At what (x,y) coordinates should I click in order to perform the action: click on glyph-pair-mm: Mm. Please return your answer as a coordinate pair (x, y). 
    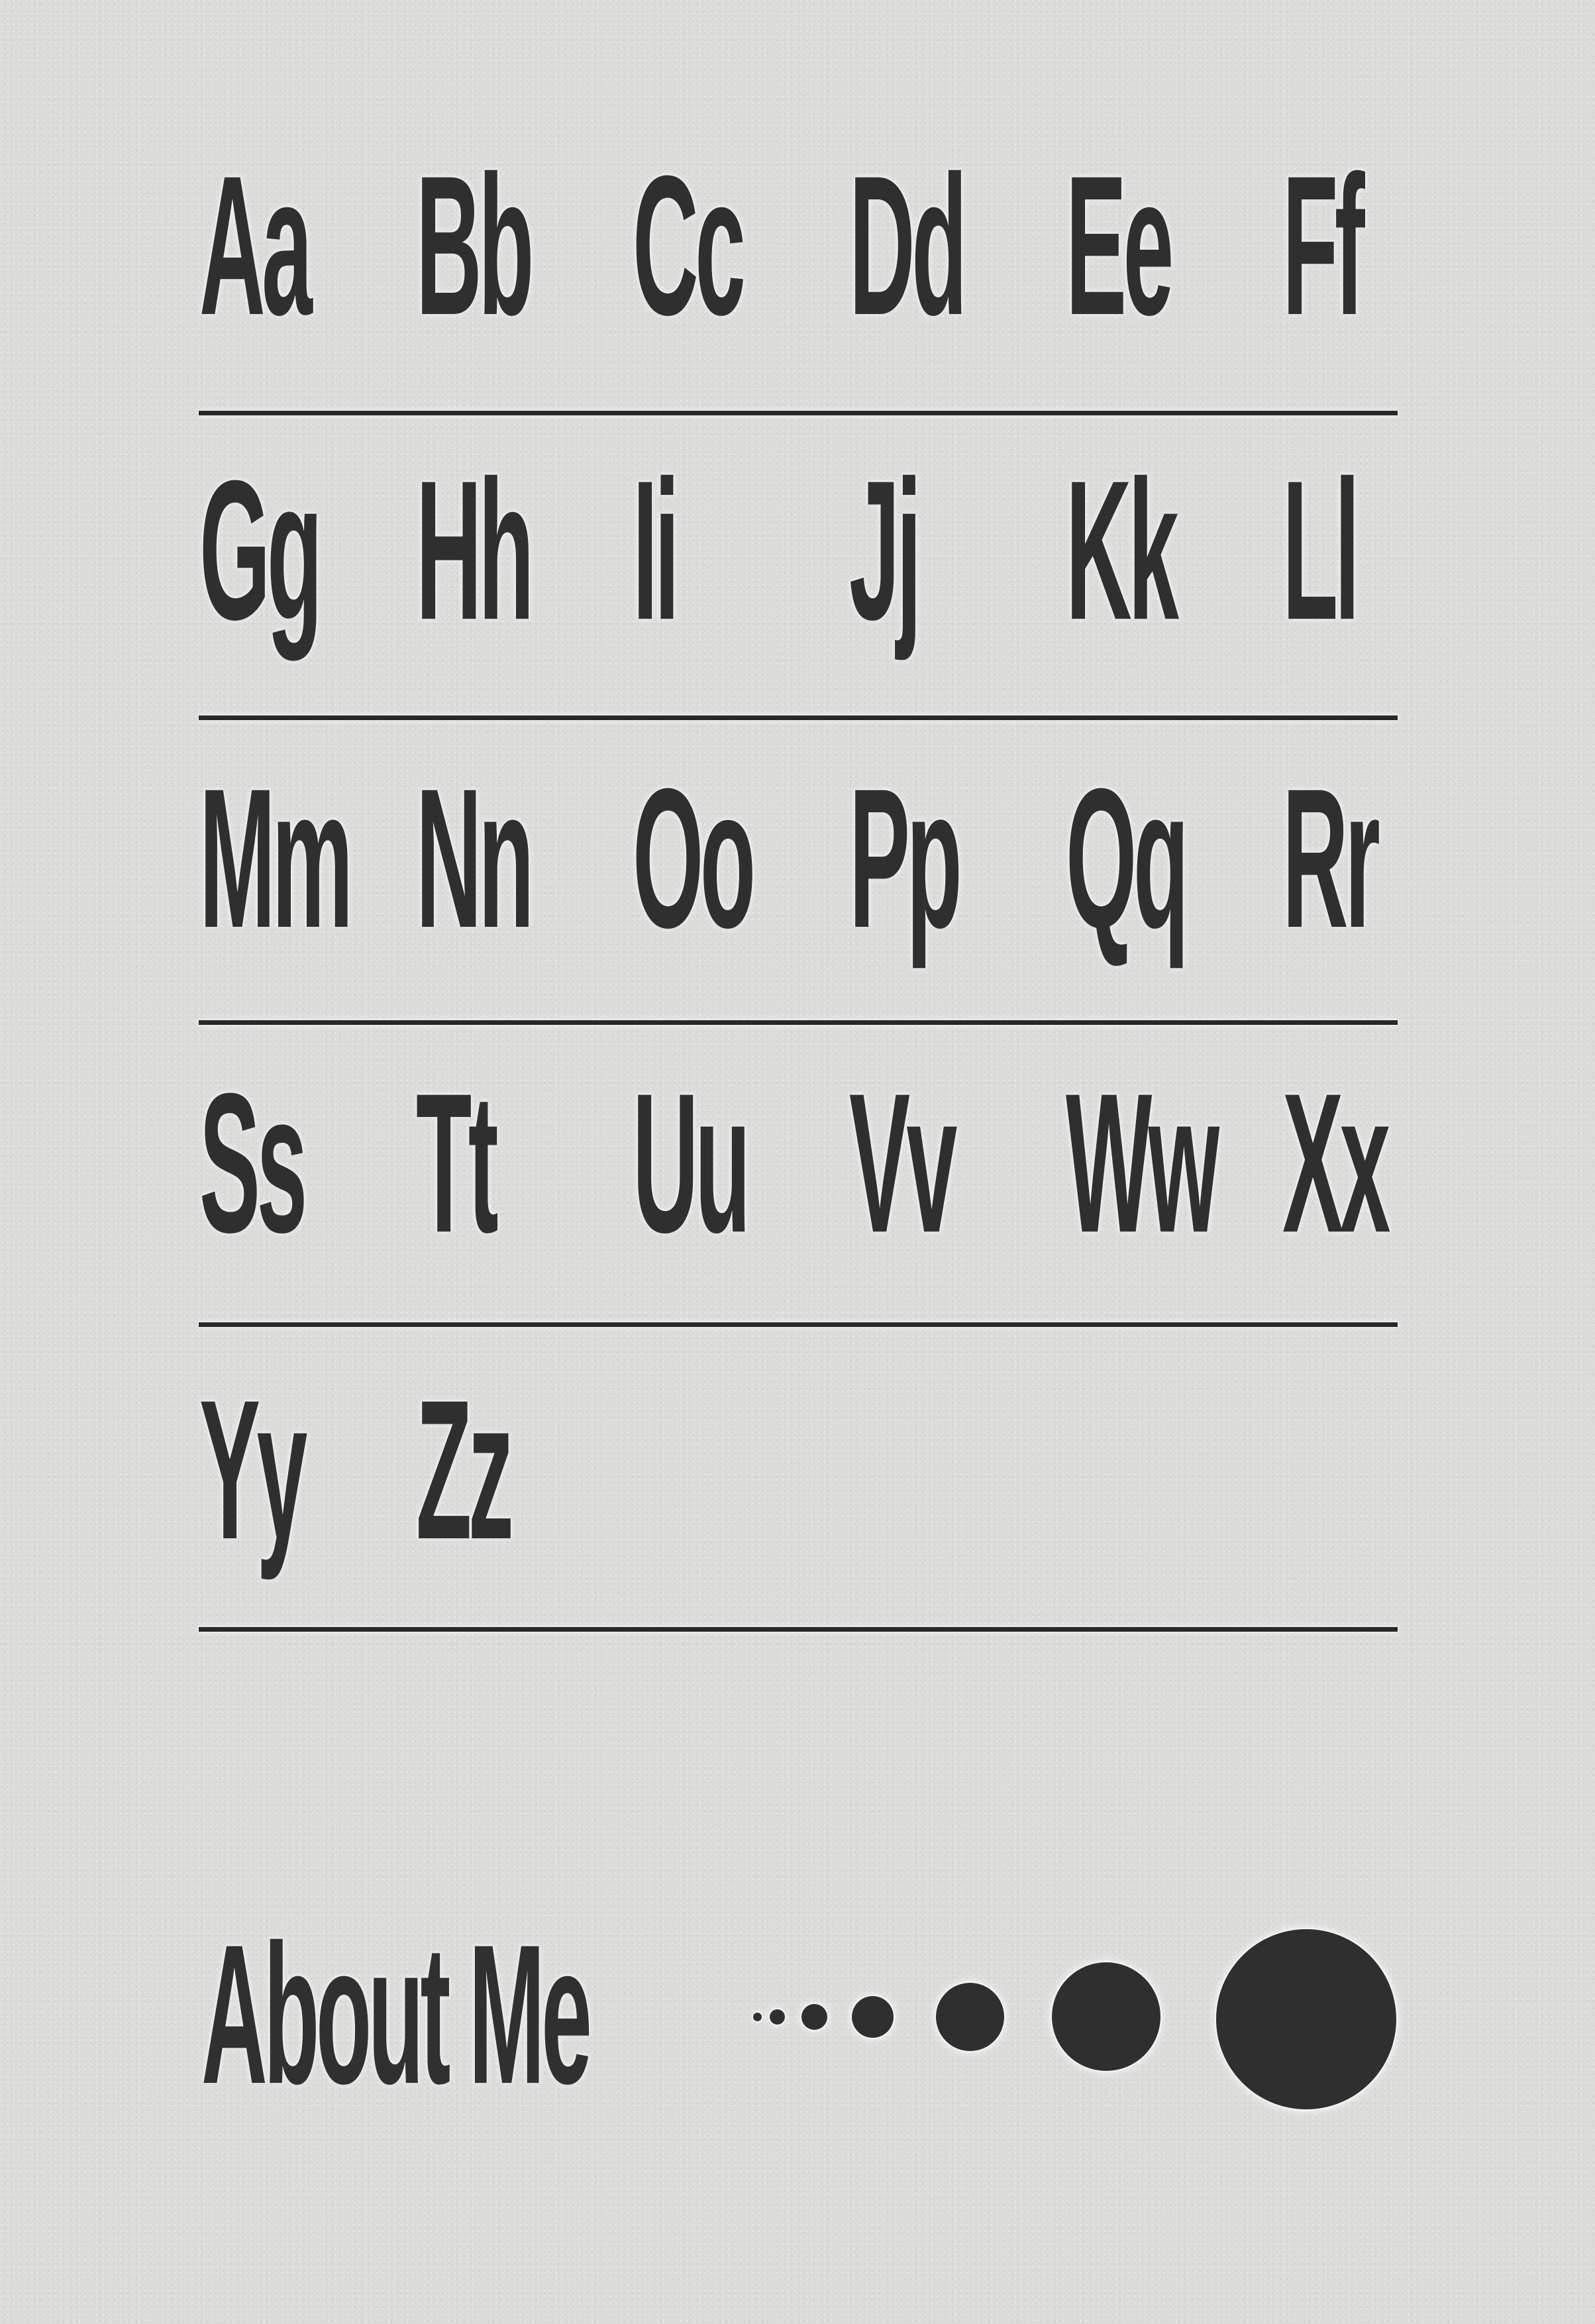
    Looking at the image, I should click on (276, 858).